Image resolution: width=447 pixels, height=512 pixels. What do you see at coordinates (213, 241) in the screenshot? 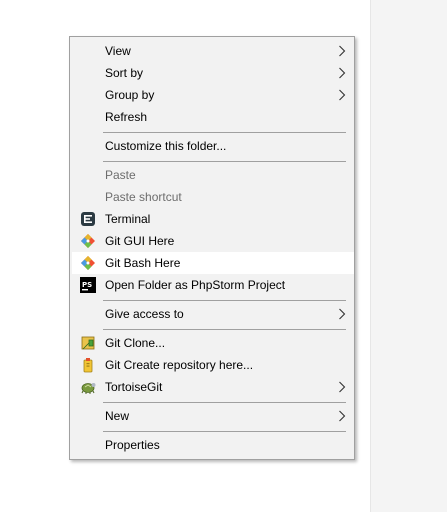
I see `menu-item-git-gui: Git GUI Here` at bounding box center [213, 241].